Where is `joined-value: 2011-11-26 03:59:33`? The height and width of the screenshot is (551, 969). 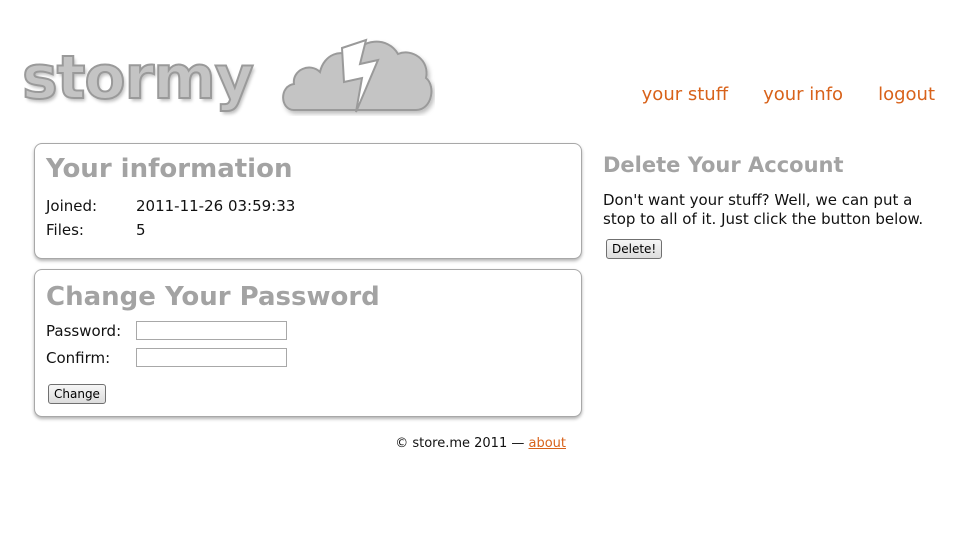
joined-value: 2011-11-26 03:59:33 is located at coordinates (216, 206).